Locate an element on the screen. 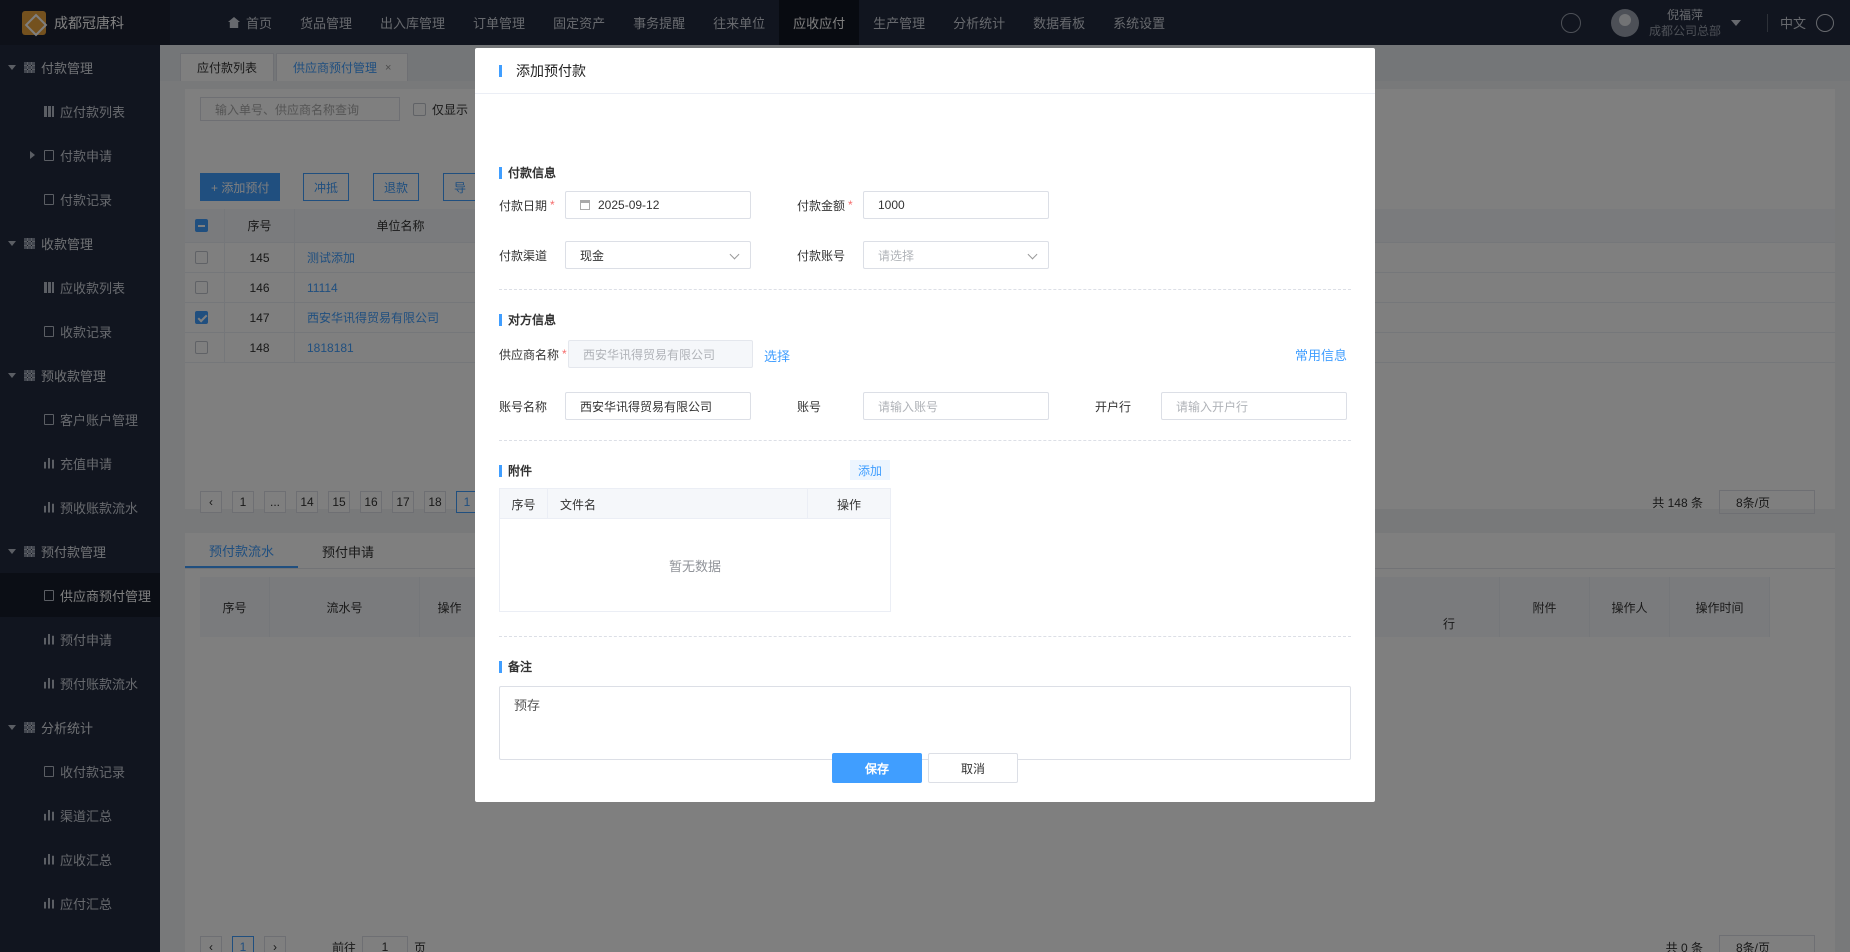 The width and height of the screenshot is (1850, 952). pay-account-label: 付款账号 is located at coordinates (821, 255).